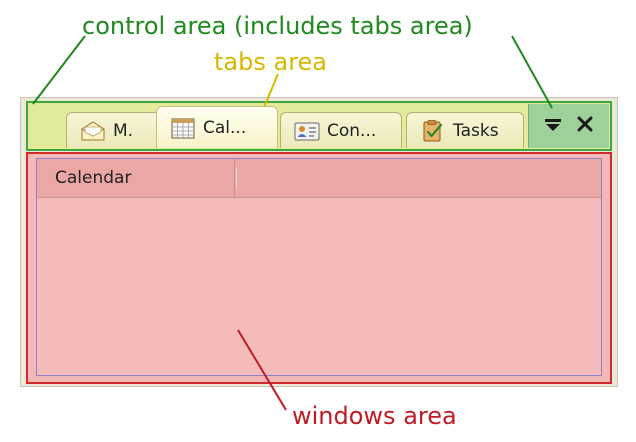 The width and height of the screenshot is (636, 442). I want to click on menu-dropdown-button, so click(553, 126).